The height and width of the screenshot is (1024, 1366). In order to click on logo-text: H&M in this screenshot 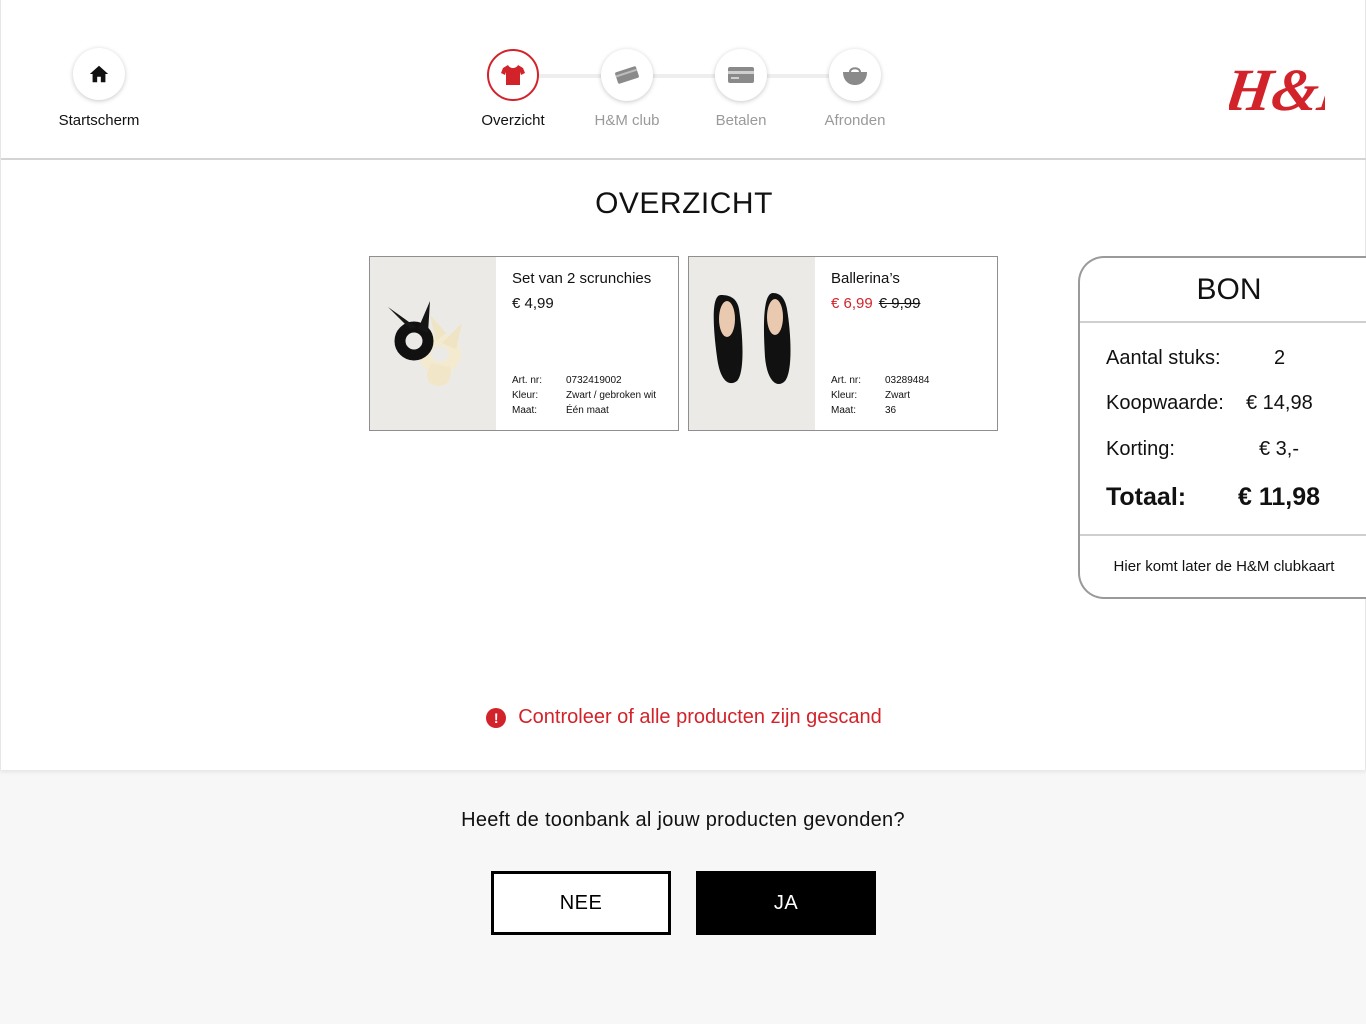, I will do `click(1277, 89)`.